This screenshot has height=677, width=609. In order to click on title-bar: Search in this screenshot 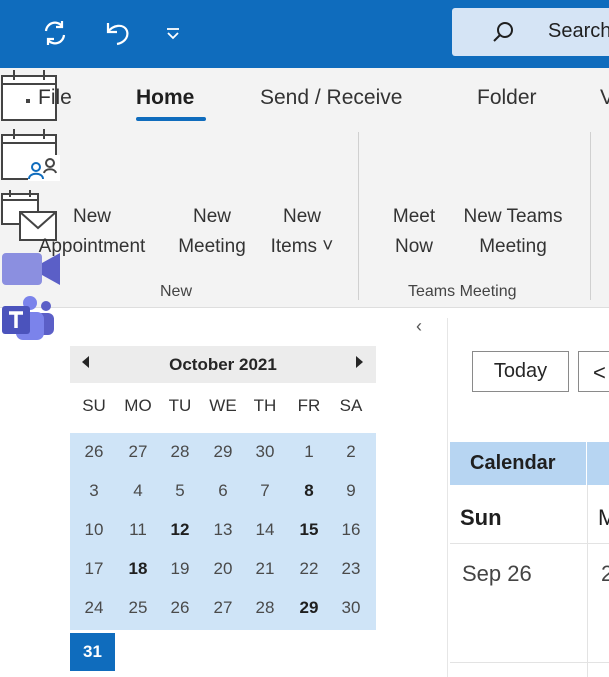, I will do `click(304, 34)`.